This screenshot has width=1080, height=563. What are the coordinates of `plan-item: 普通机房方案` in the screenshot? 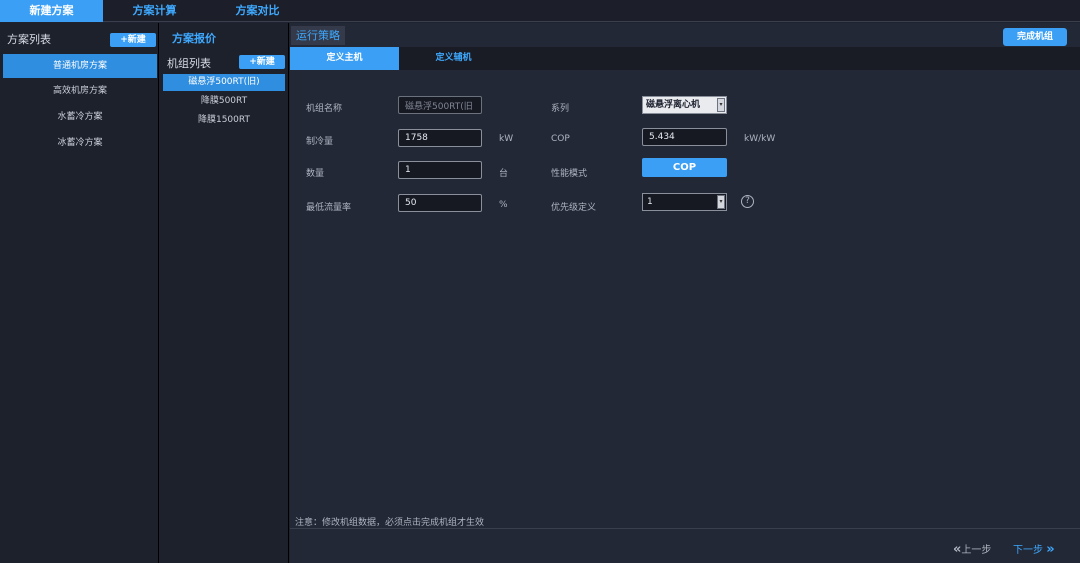 It's located at (80, 66).